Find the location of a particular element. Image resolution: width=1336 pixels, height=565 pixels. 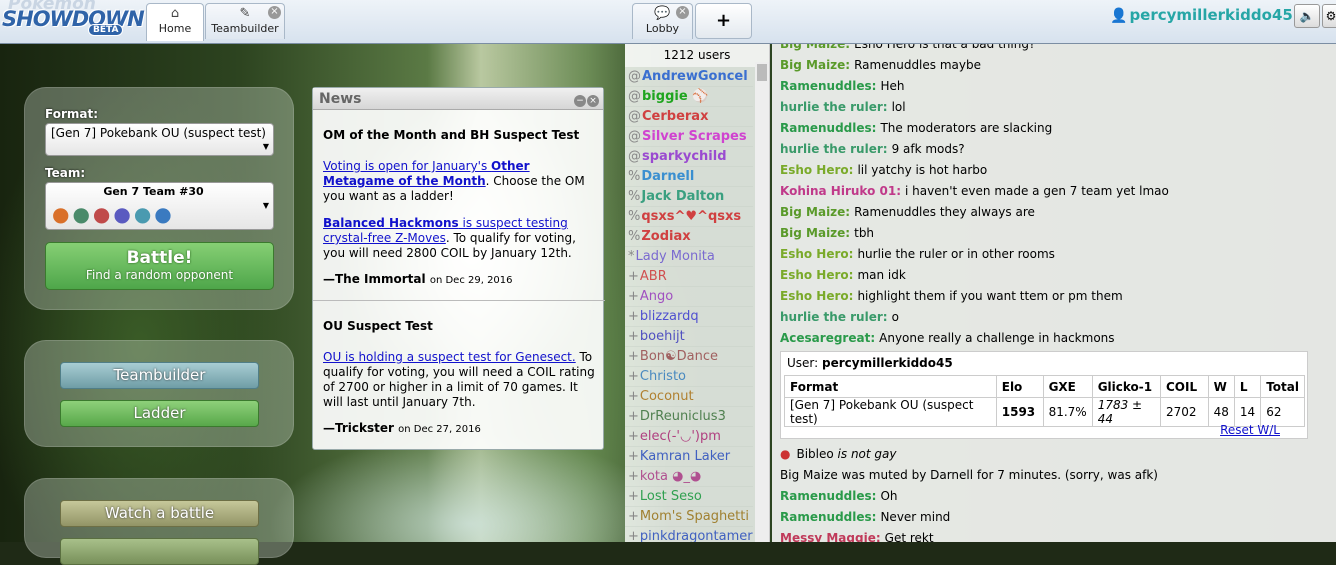

user-list-item: @sparkychild is located at coordinates (689, 157).